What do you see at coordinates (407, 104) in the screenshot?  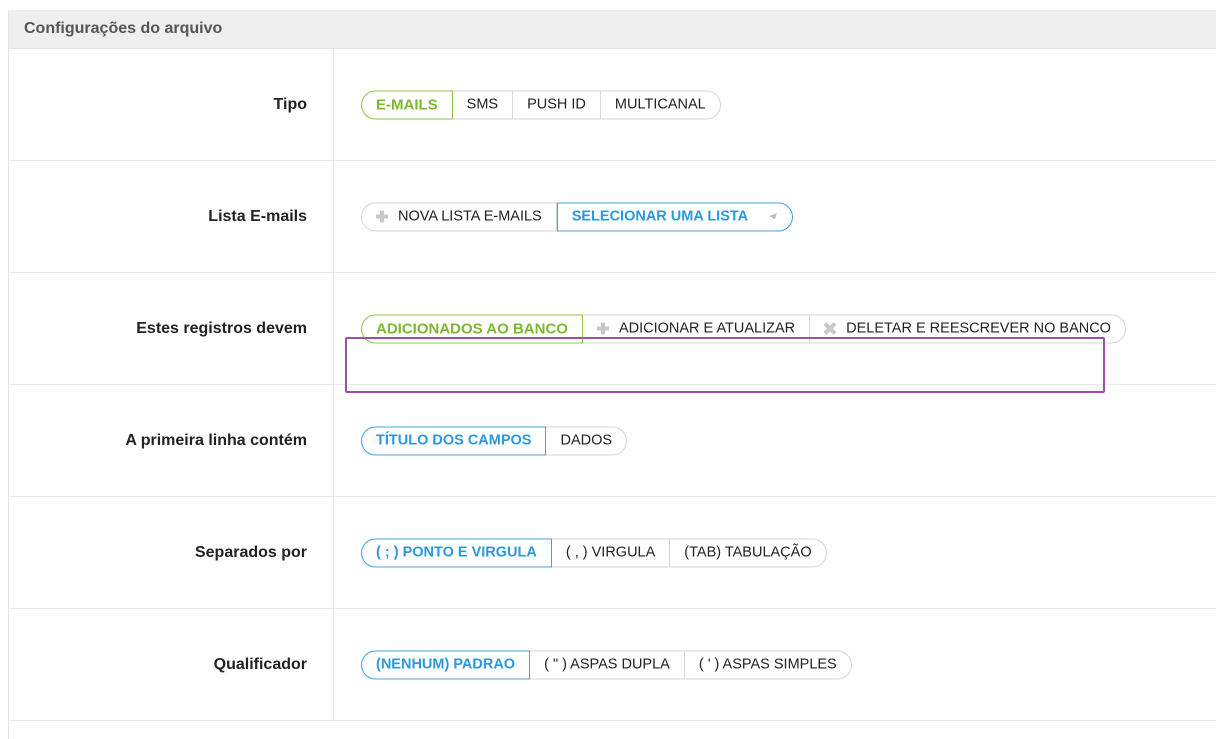 I see `type-option-emails: E-MAILS` at bounding box center [407, 104].